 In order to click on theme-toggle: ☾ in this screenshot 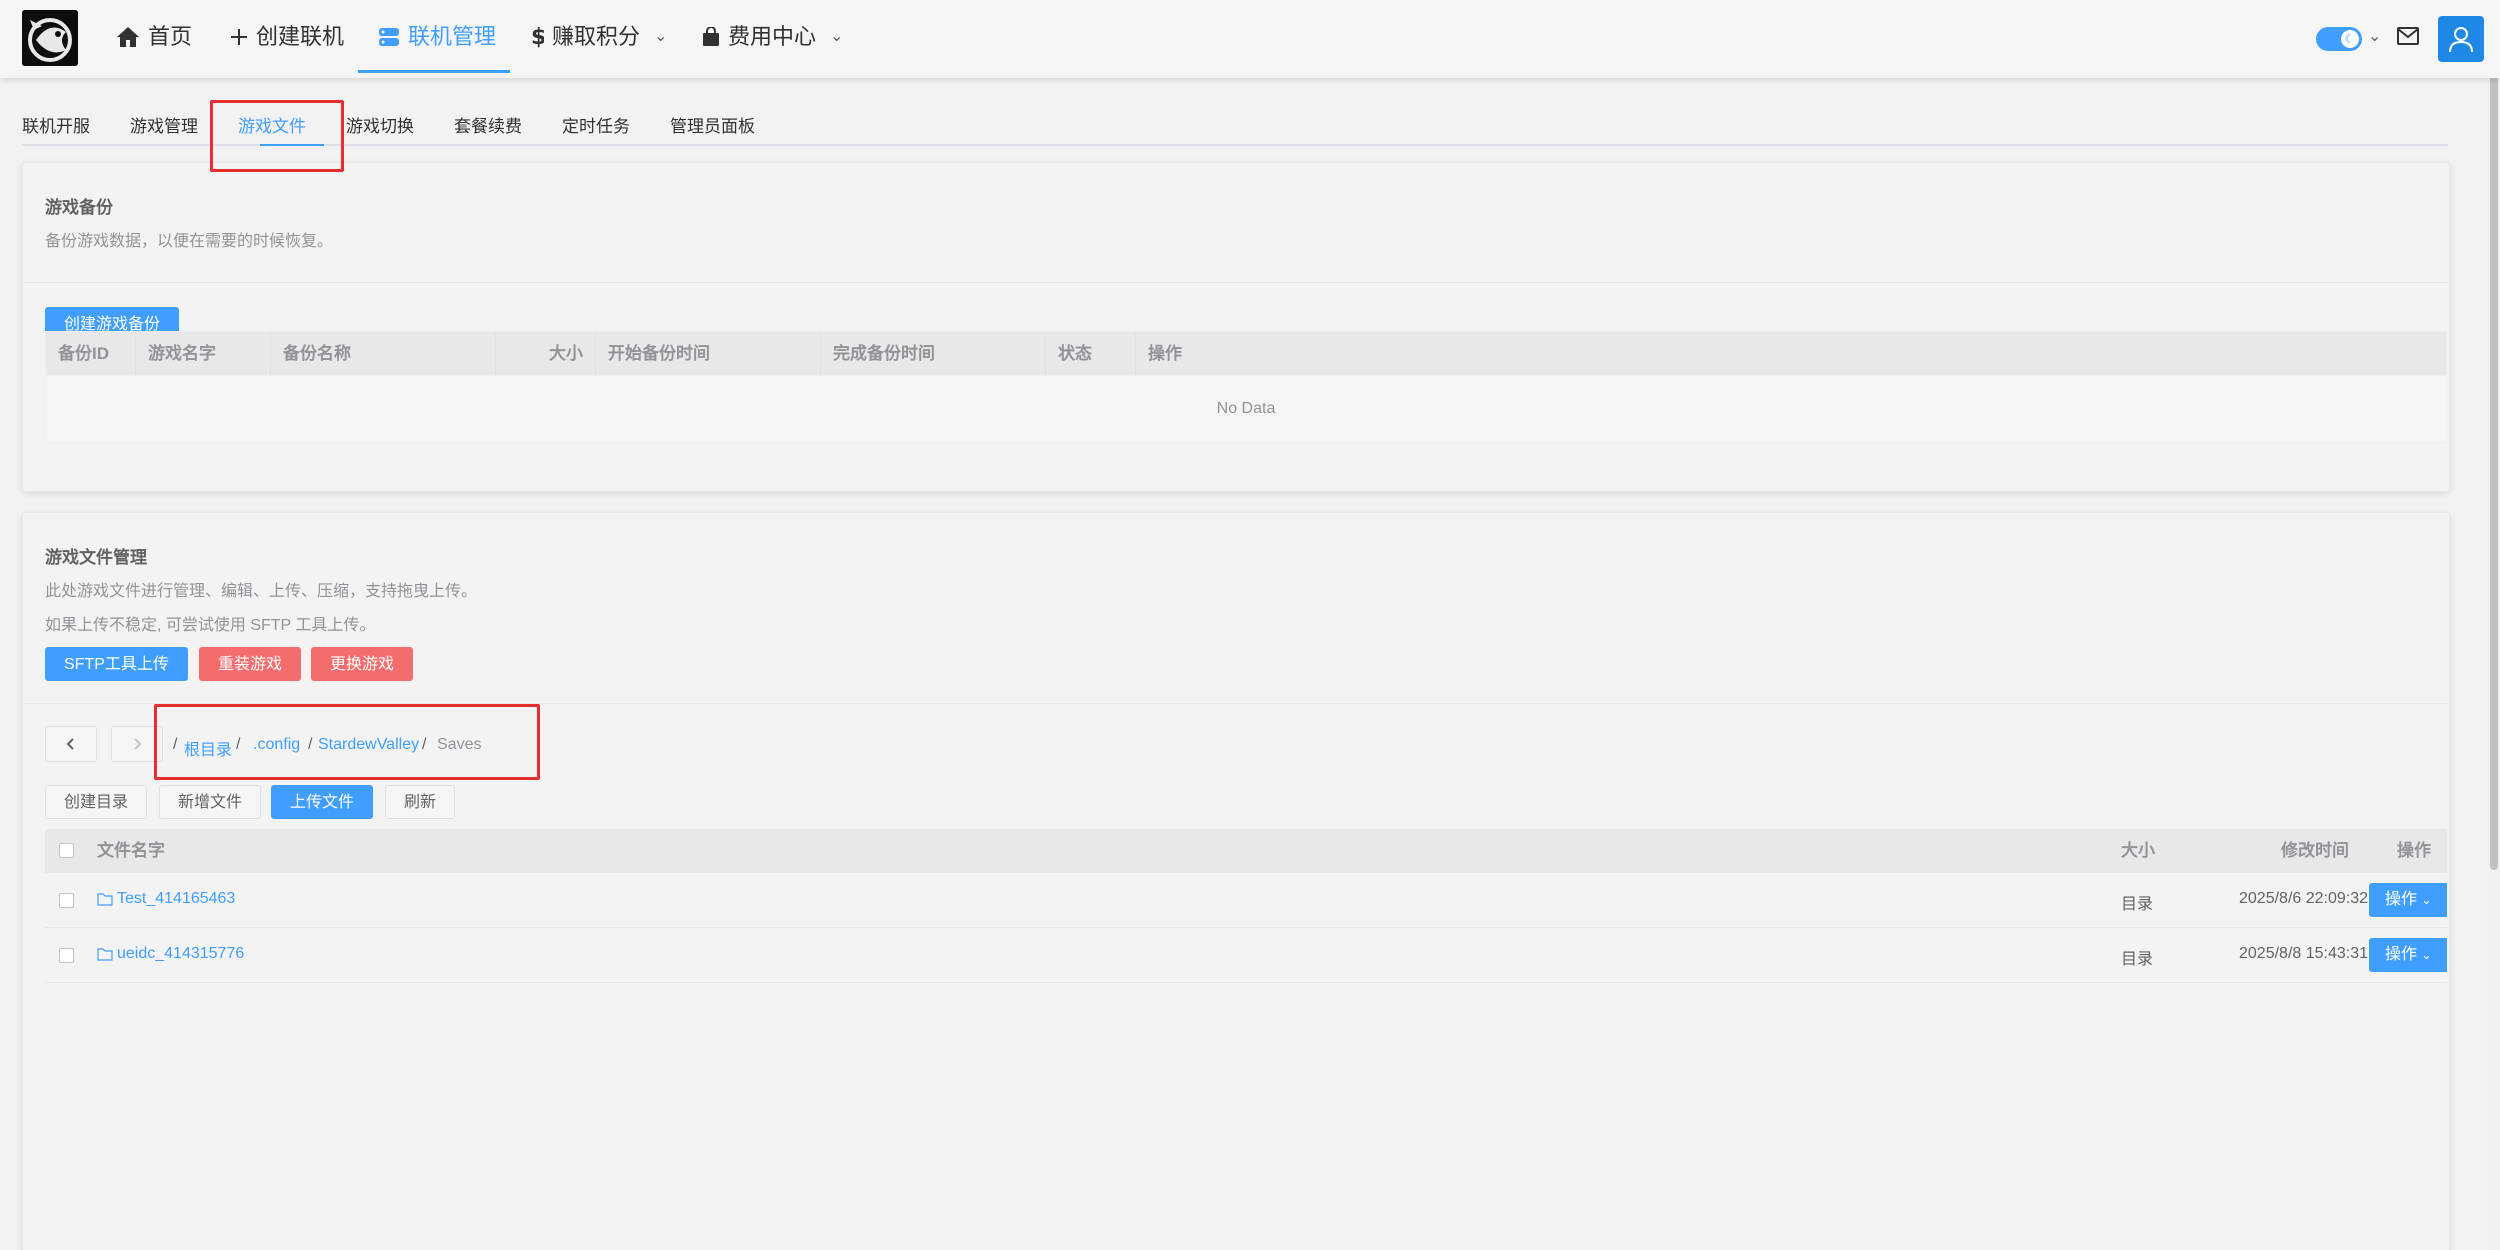, I will do `click(2339, 39)`.